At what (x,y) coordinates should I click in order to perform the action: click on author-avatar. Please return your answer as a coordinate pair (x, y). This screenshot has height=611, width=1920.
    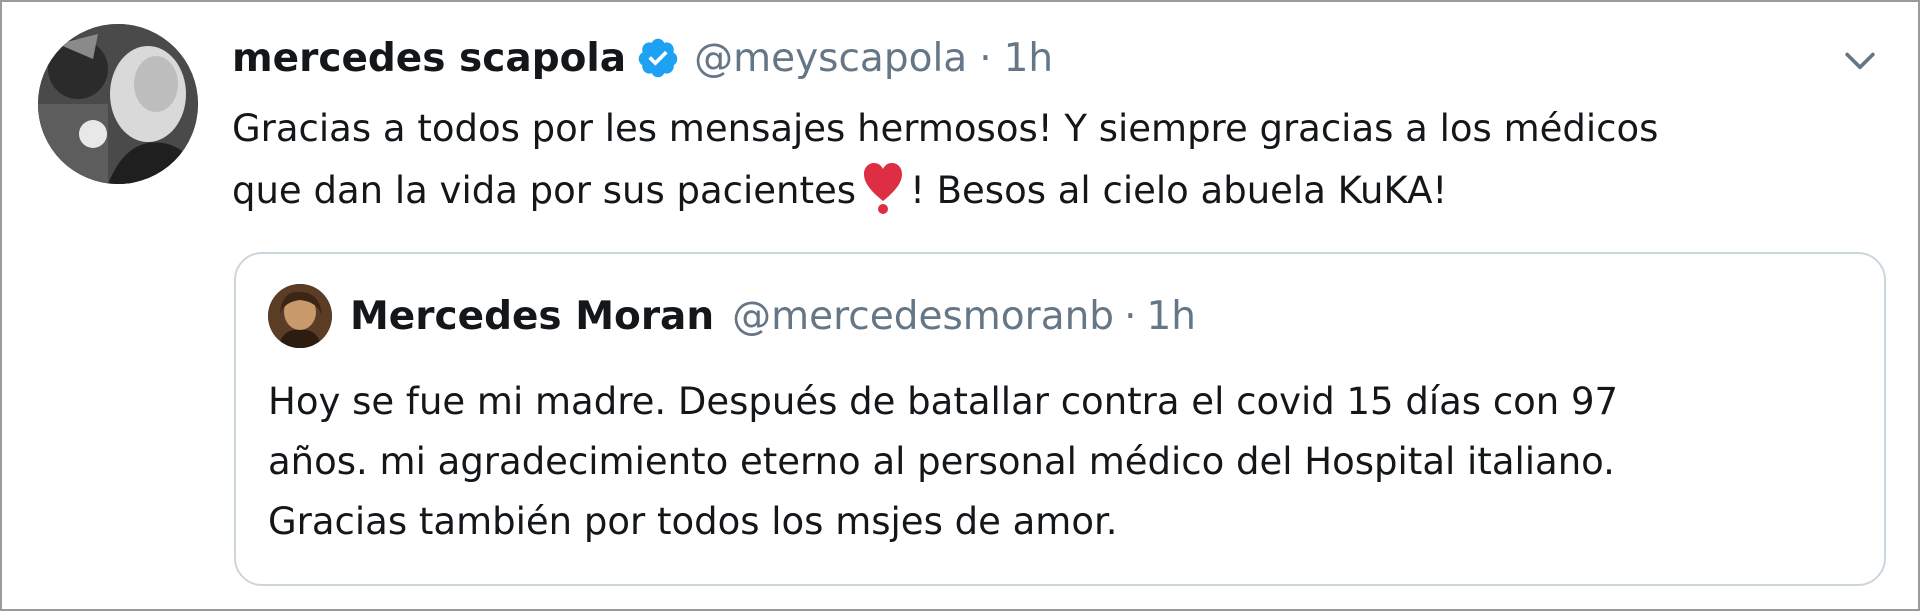
    Looking at the image, I should click on (118, 104).